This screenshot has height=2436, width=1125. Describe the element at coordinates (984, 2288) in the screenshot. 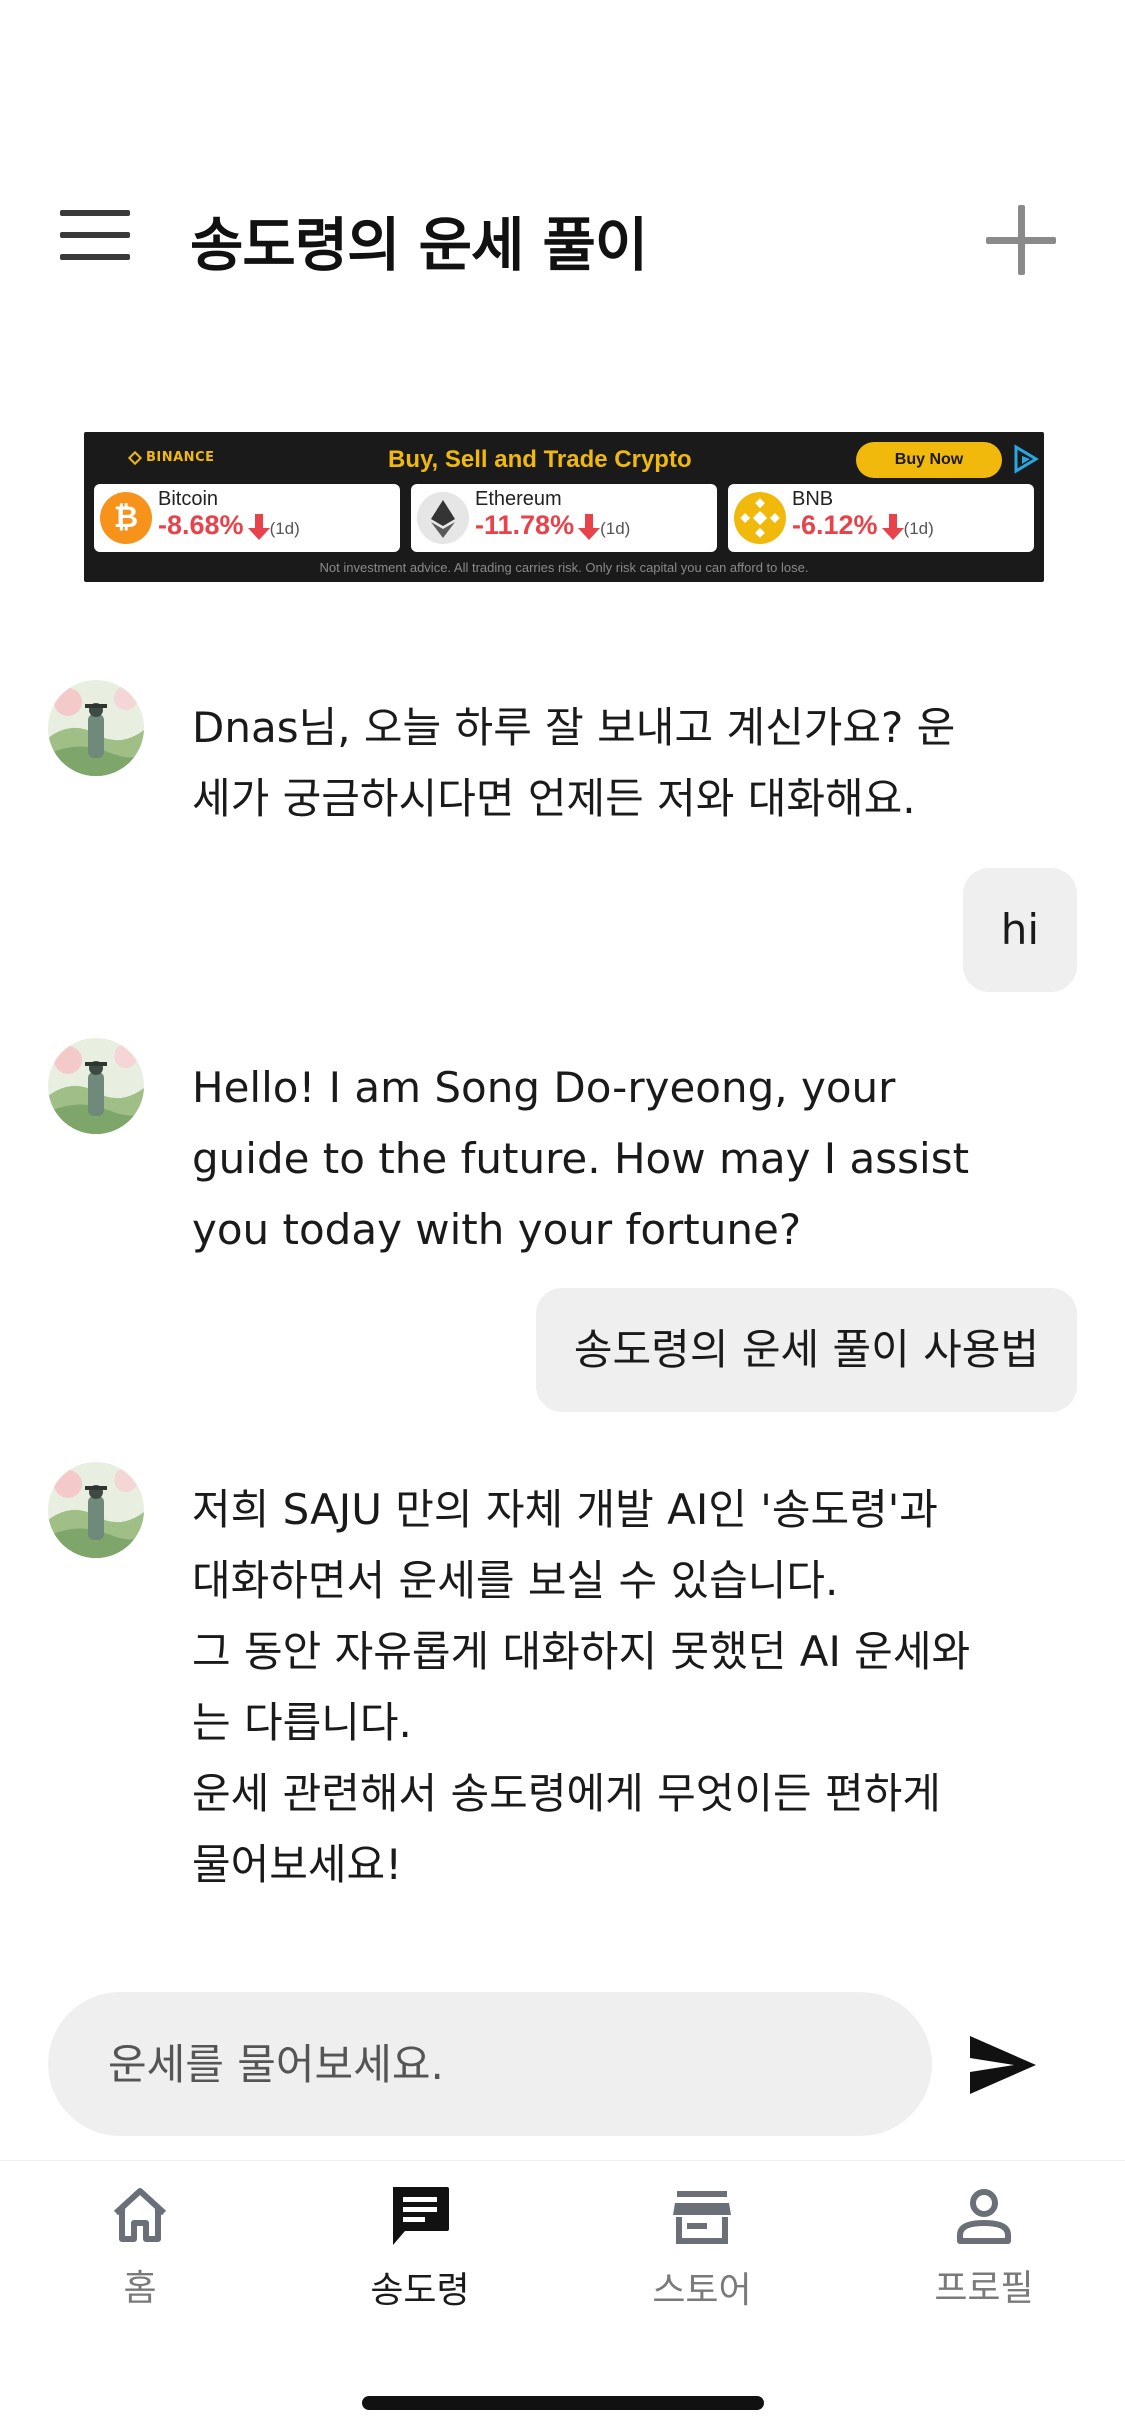

I see `tab-label: 프로필` at that location.